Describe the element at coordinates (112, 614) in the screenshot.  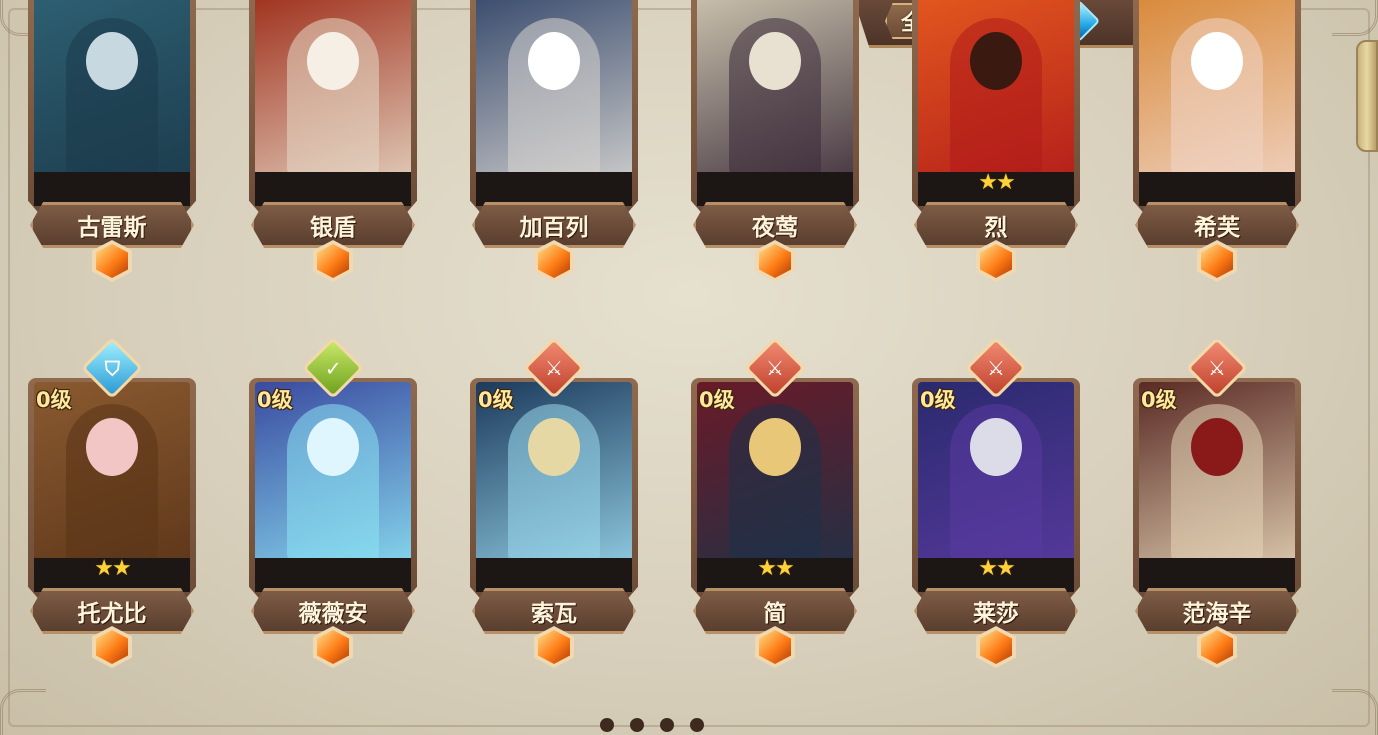
I see `hero-name: 托尤比` at that location.